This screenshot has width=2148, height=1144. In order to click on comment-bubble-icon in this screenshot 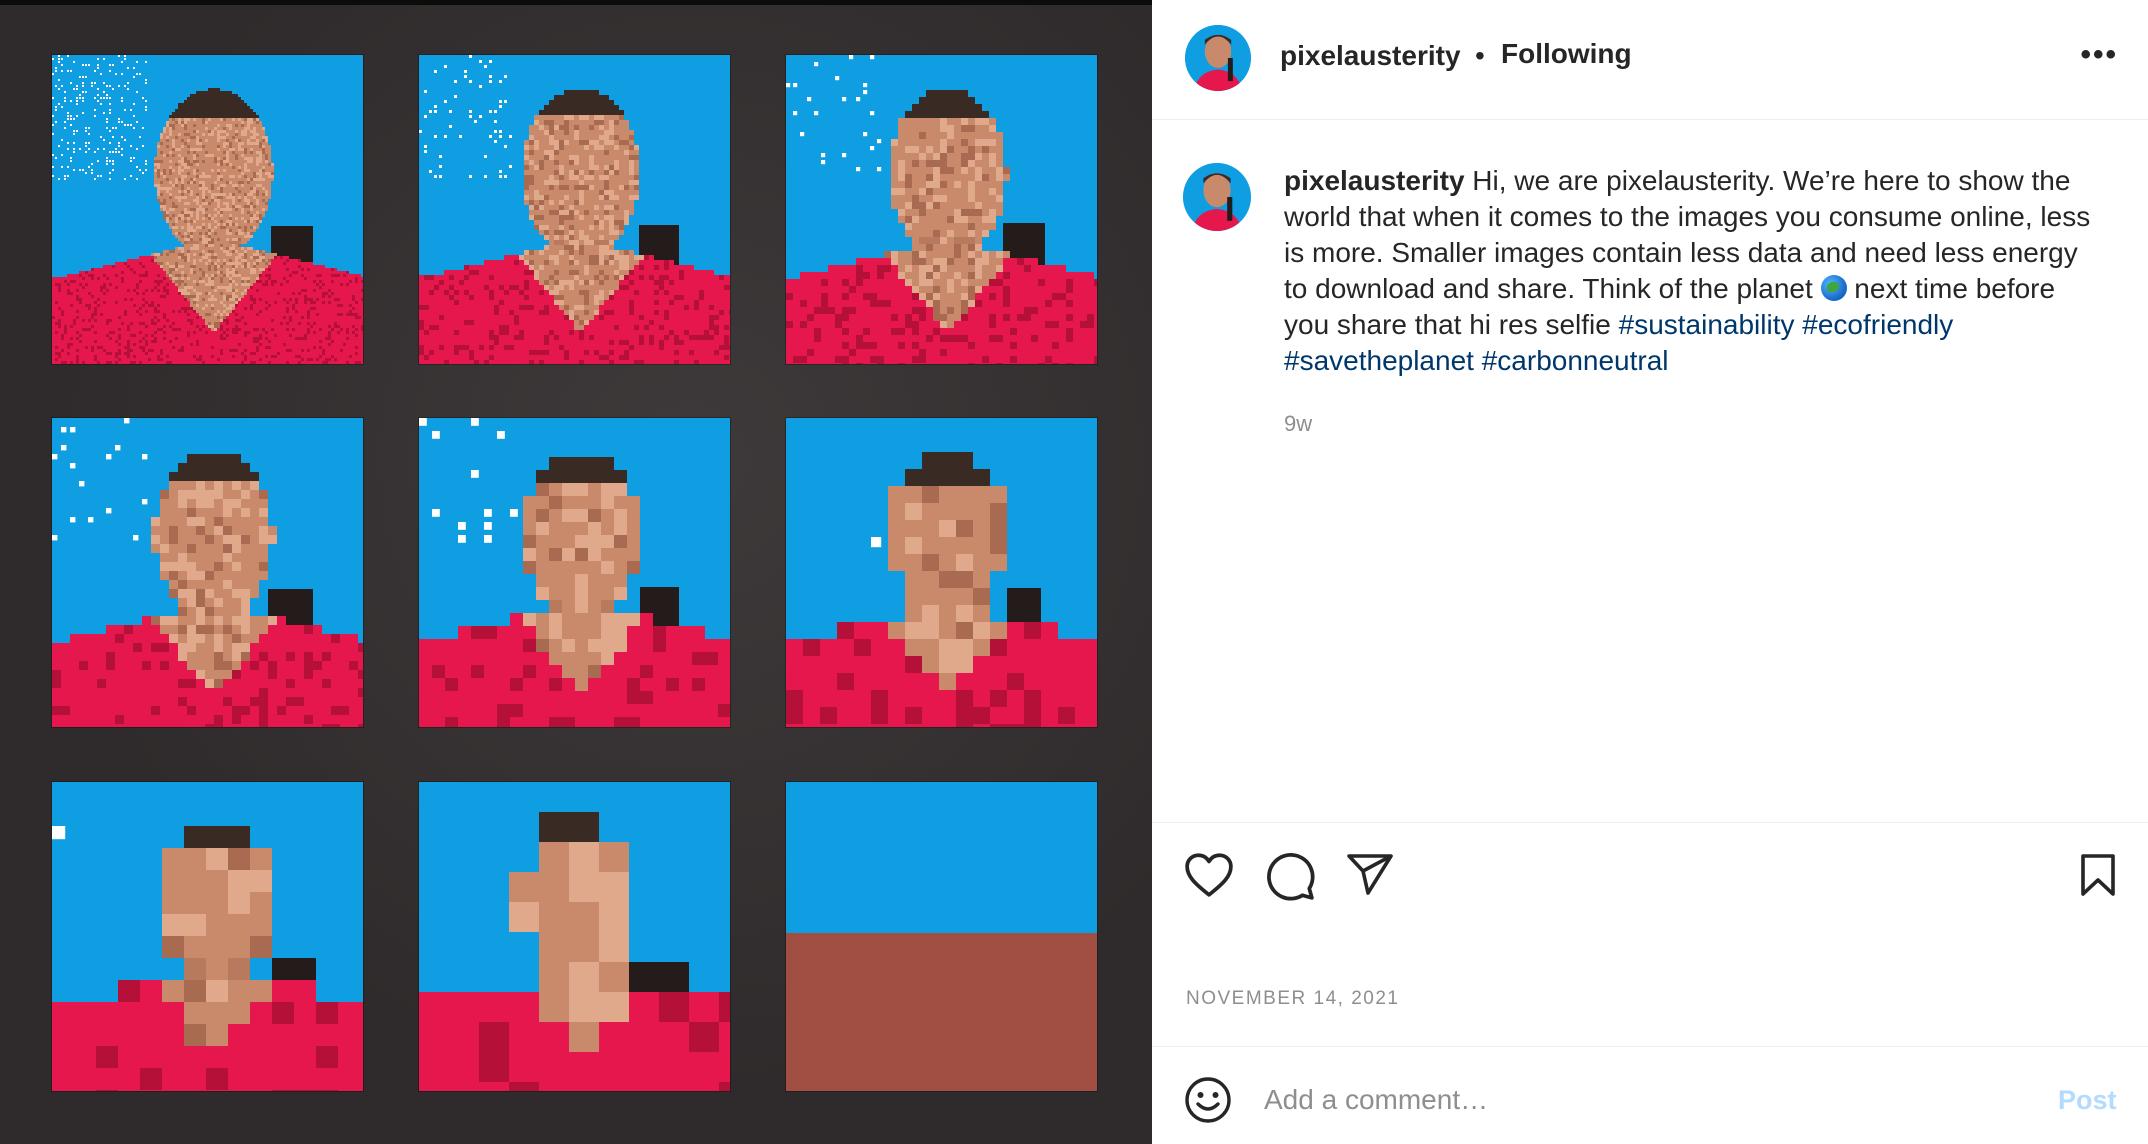, I will do `click(1290, 876)`.